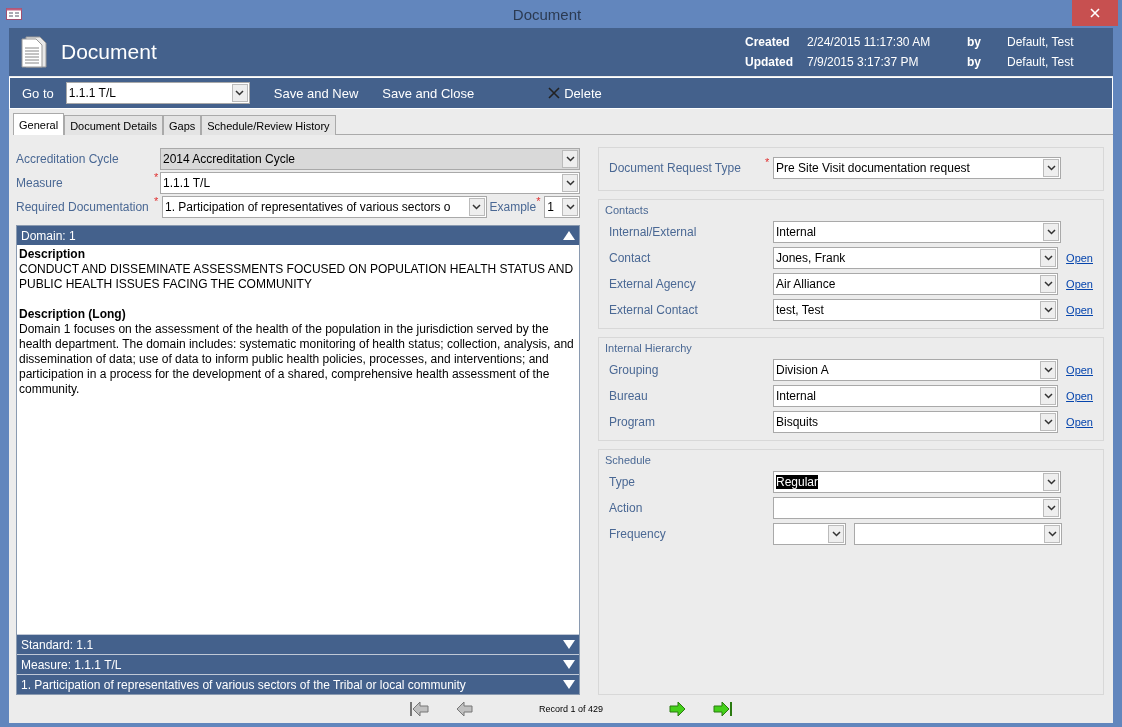  Describe the element at coordinates (570, 709) in the screenshot. I see `record-counter: Record 1 of 429` at that location.